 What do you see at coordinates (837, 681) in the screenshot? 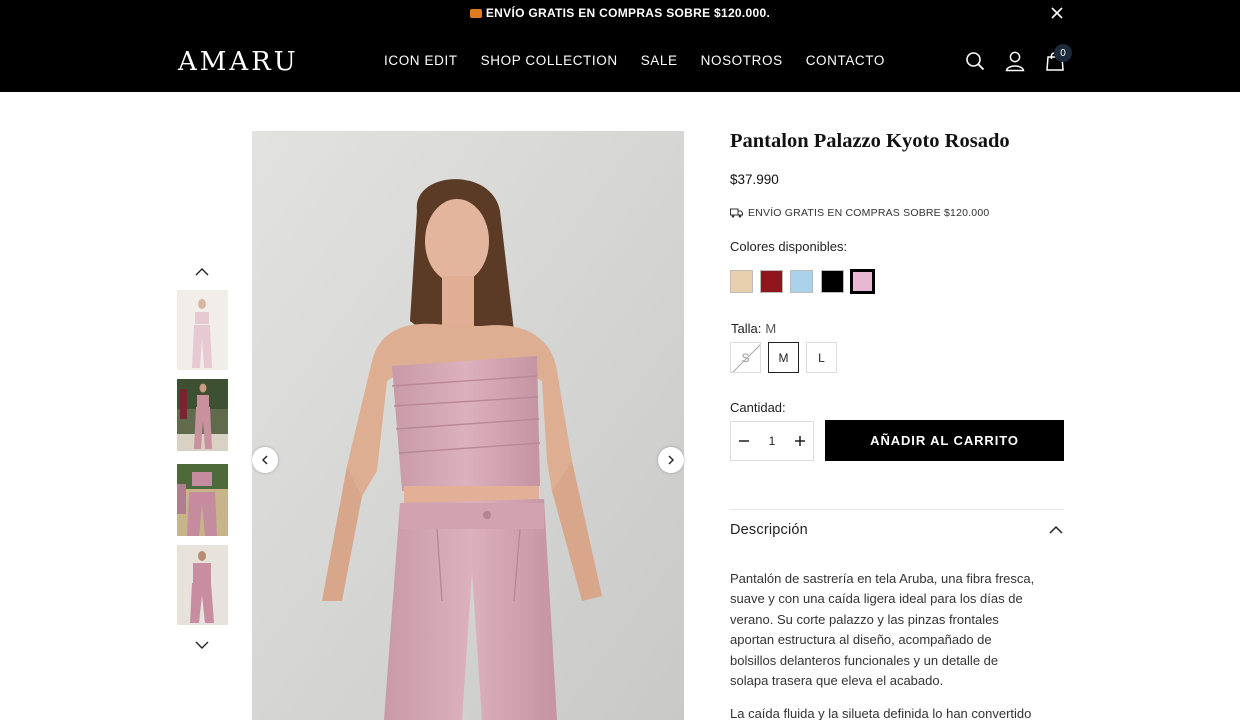
I see `description-line: solapa trasera que eleva el acabado.` at bounding box center [837, 681].